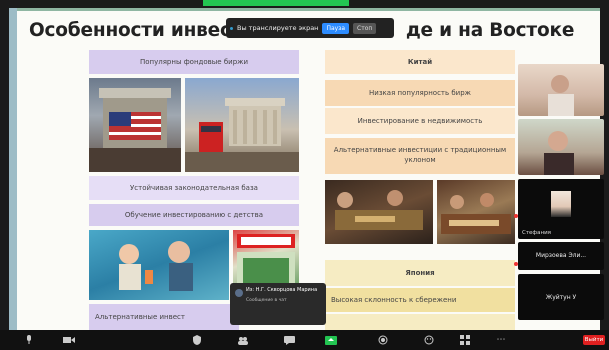  I want to click on participant-tile-3: Стефания, so click(561, 209).